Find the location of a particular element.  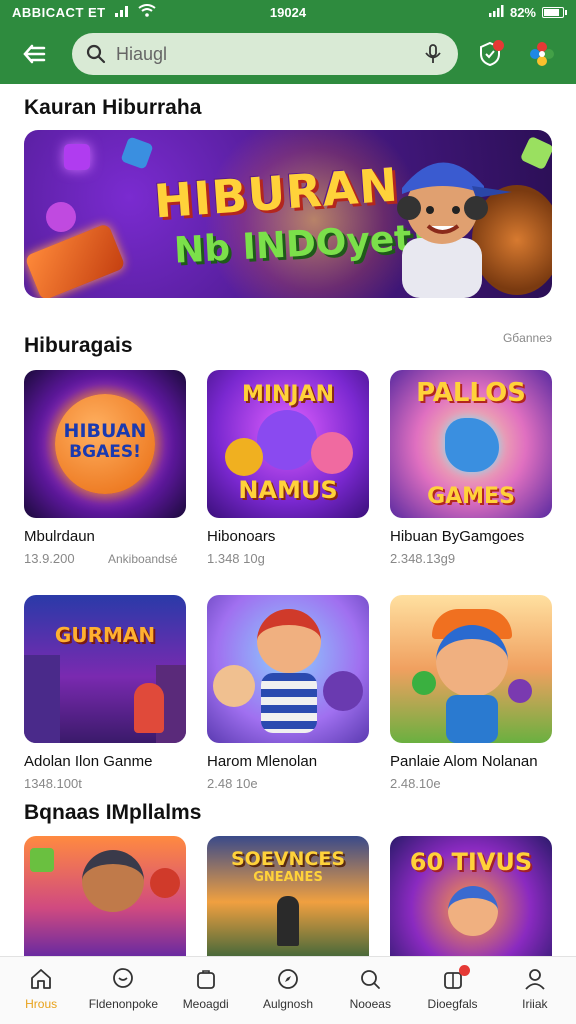

shield-button is located at coordinates (490, 54).